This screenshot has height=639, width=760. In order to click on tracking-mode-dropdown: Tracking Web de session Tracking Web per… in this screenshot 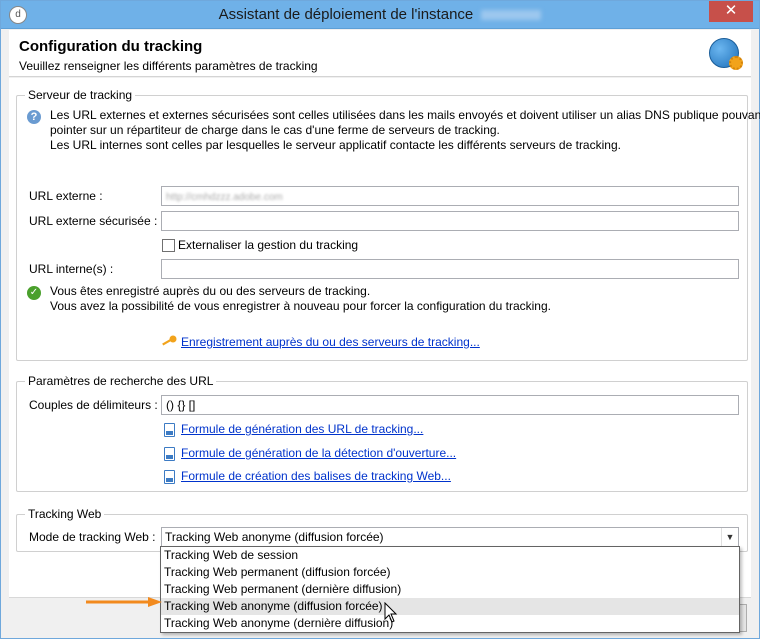, I will do `click(450, 589)`.